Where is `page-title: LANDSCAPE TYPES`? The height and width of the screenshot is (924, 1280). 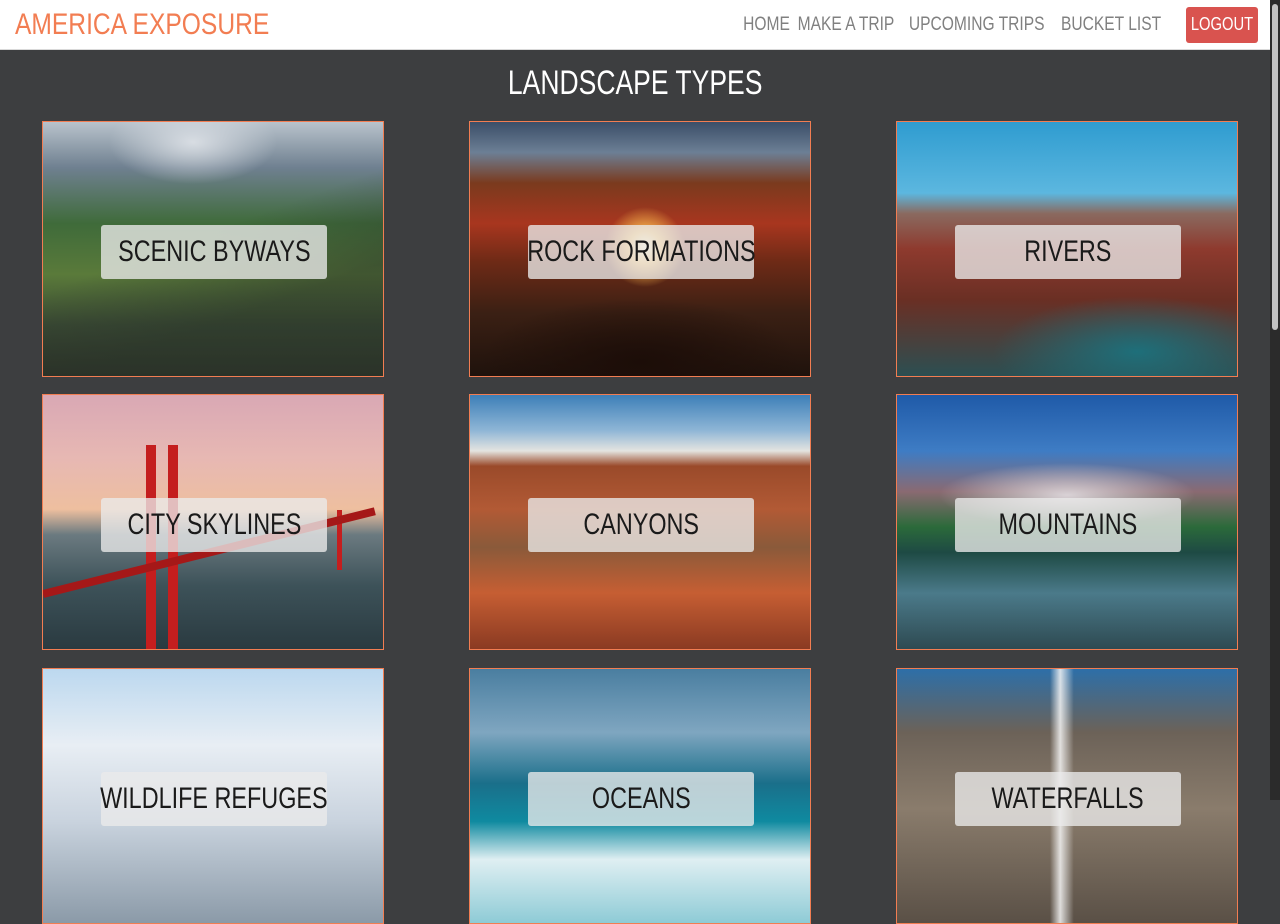
page-title: LANDSCAPE TYPES is located at coordinates (635, 83).